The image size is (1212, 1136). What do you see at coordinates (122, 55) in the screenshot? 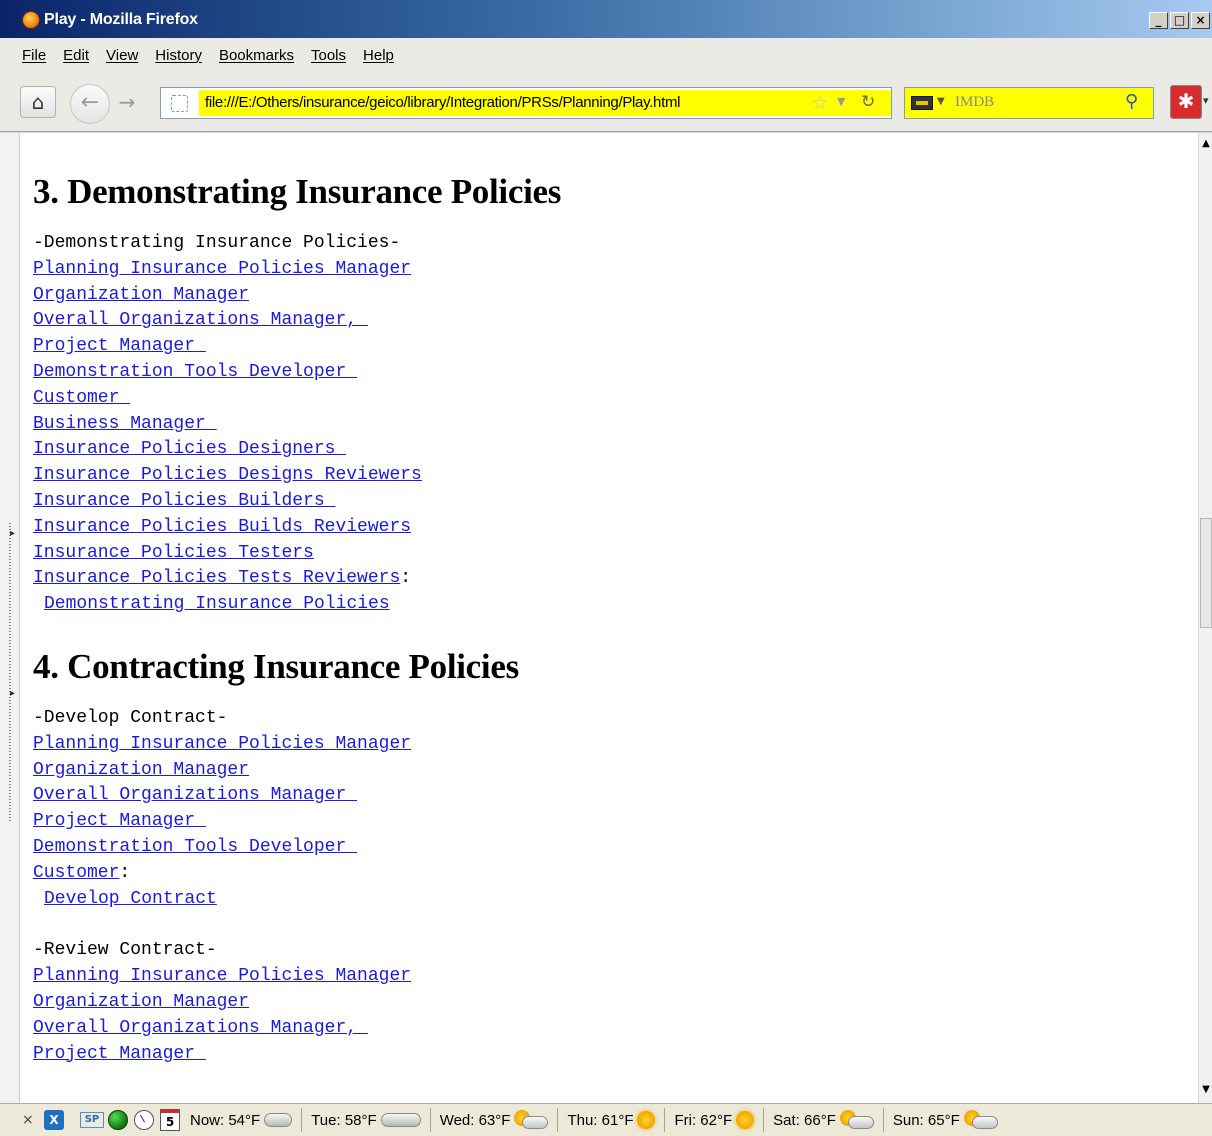
I see `menu-view: View` at bounding box center [122, 55].